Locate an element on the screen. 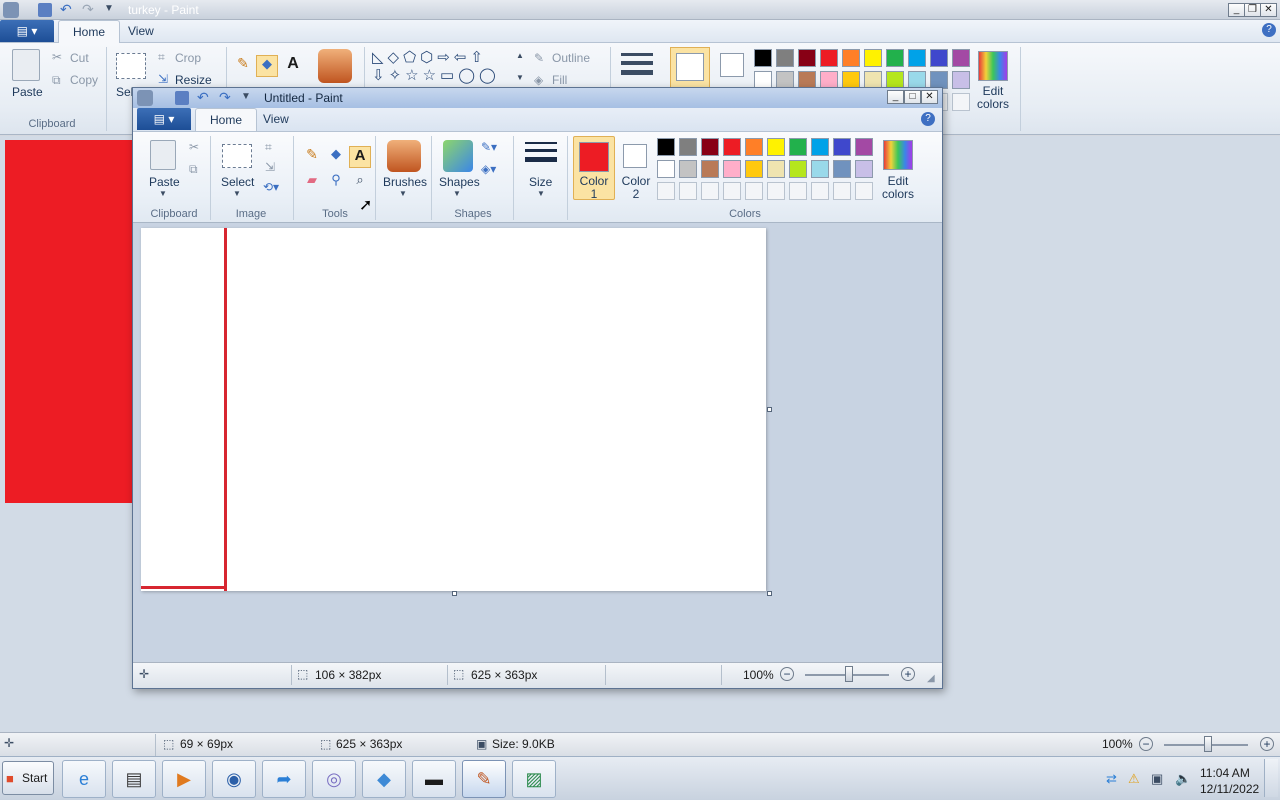 This screenshot has width=1280, height=800. clock-time: 11:04 AM is located at coordinates (1225, 773).